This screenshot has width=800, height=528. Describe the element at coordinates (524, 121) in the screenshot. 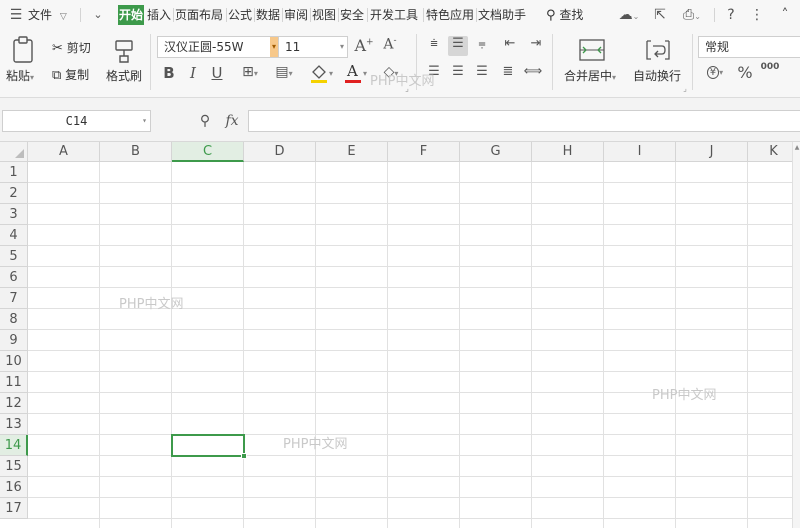

I see `formula-input` at that location.